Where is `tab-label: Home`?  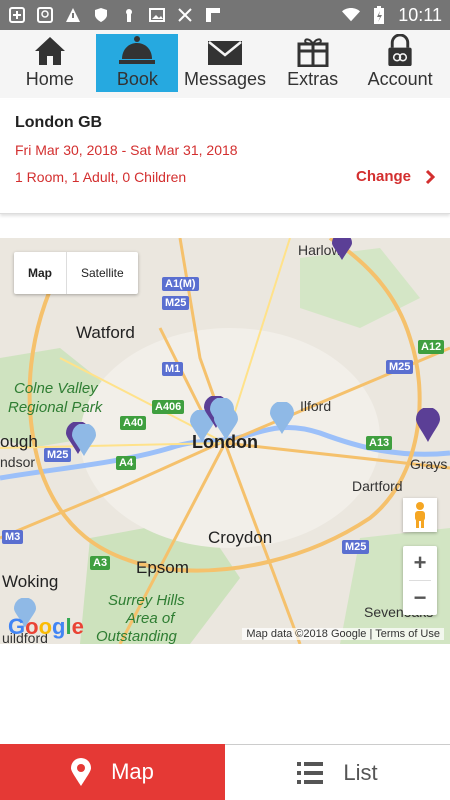
tab-label: Home is located at coordinates (49, 79).